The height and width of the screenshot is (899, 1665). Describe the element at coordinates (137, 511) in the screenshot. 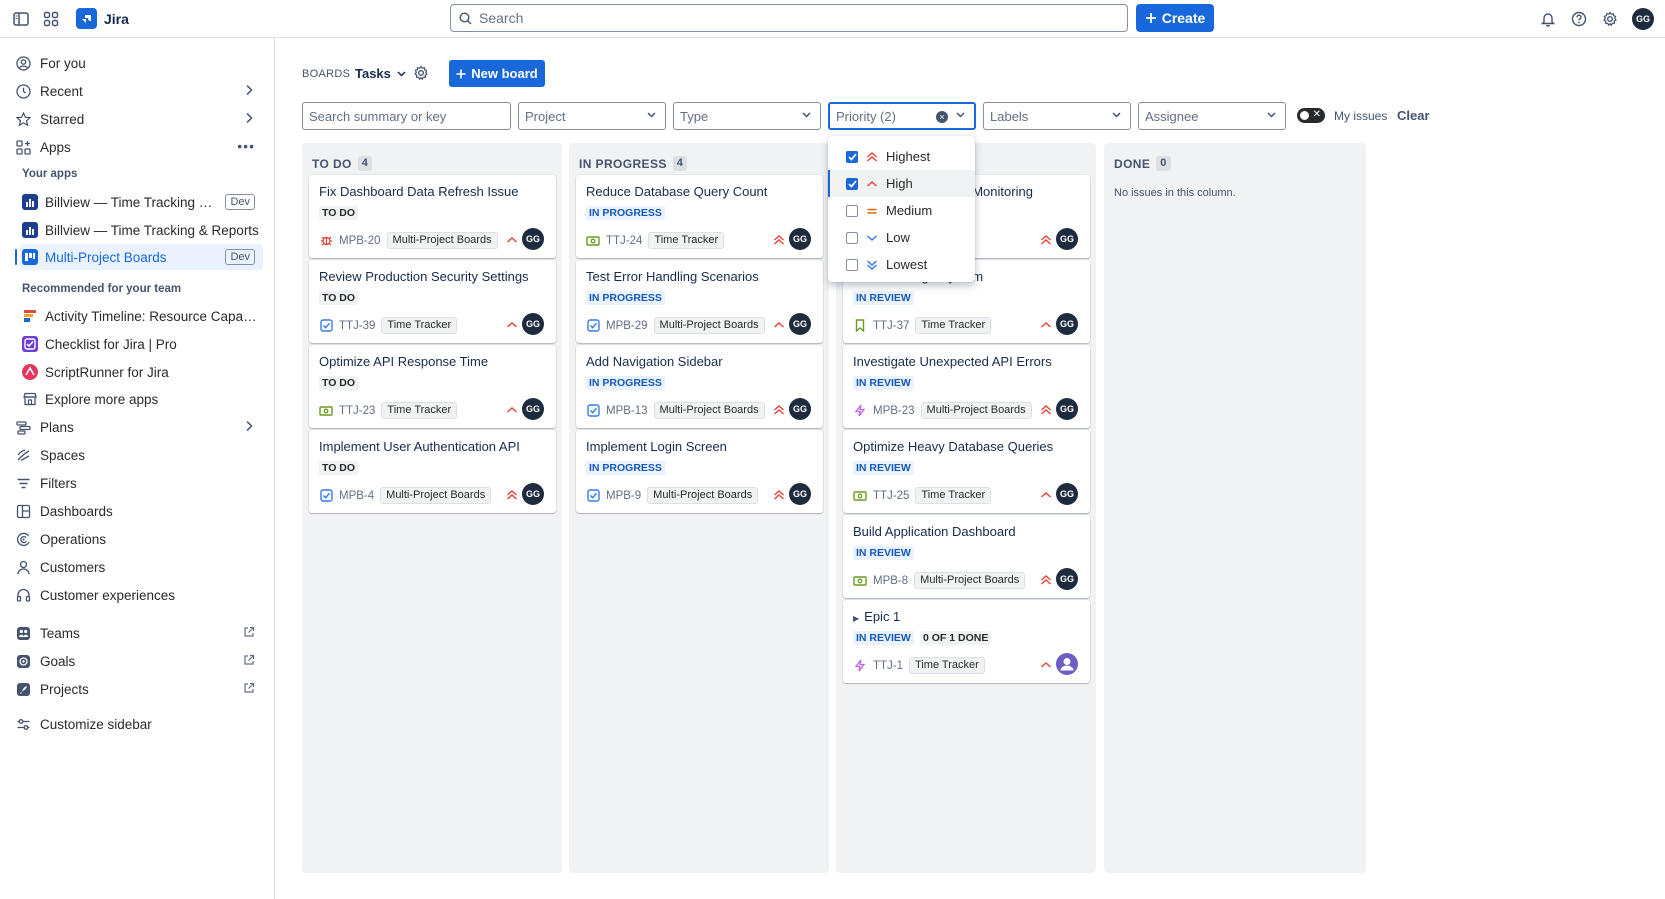

I see `sidebar-item-dashboards: Dashboards` at that location.